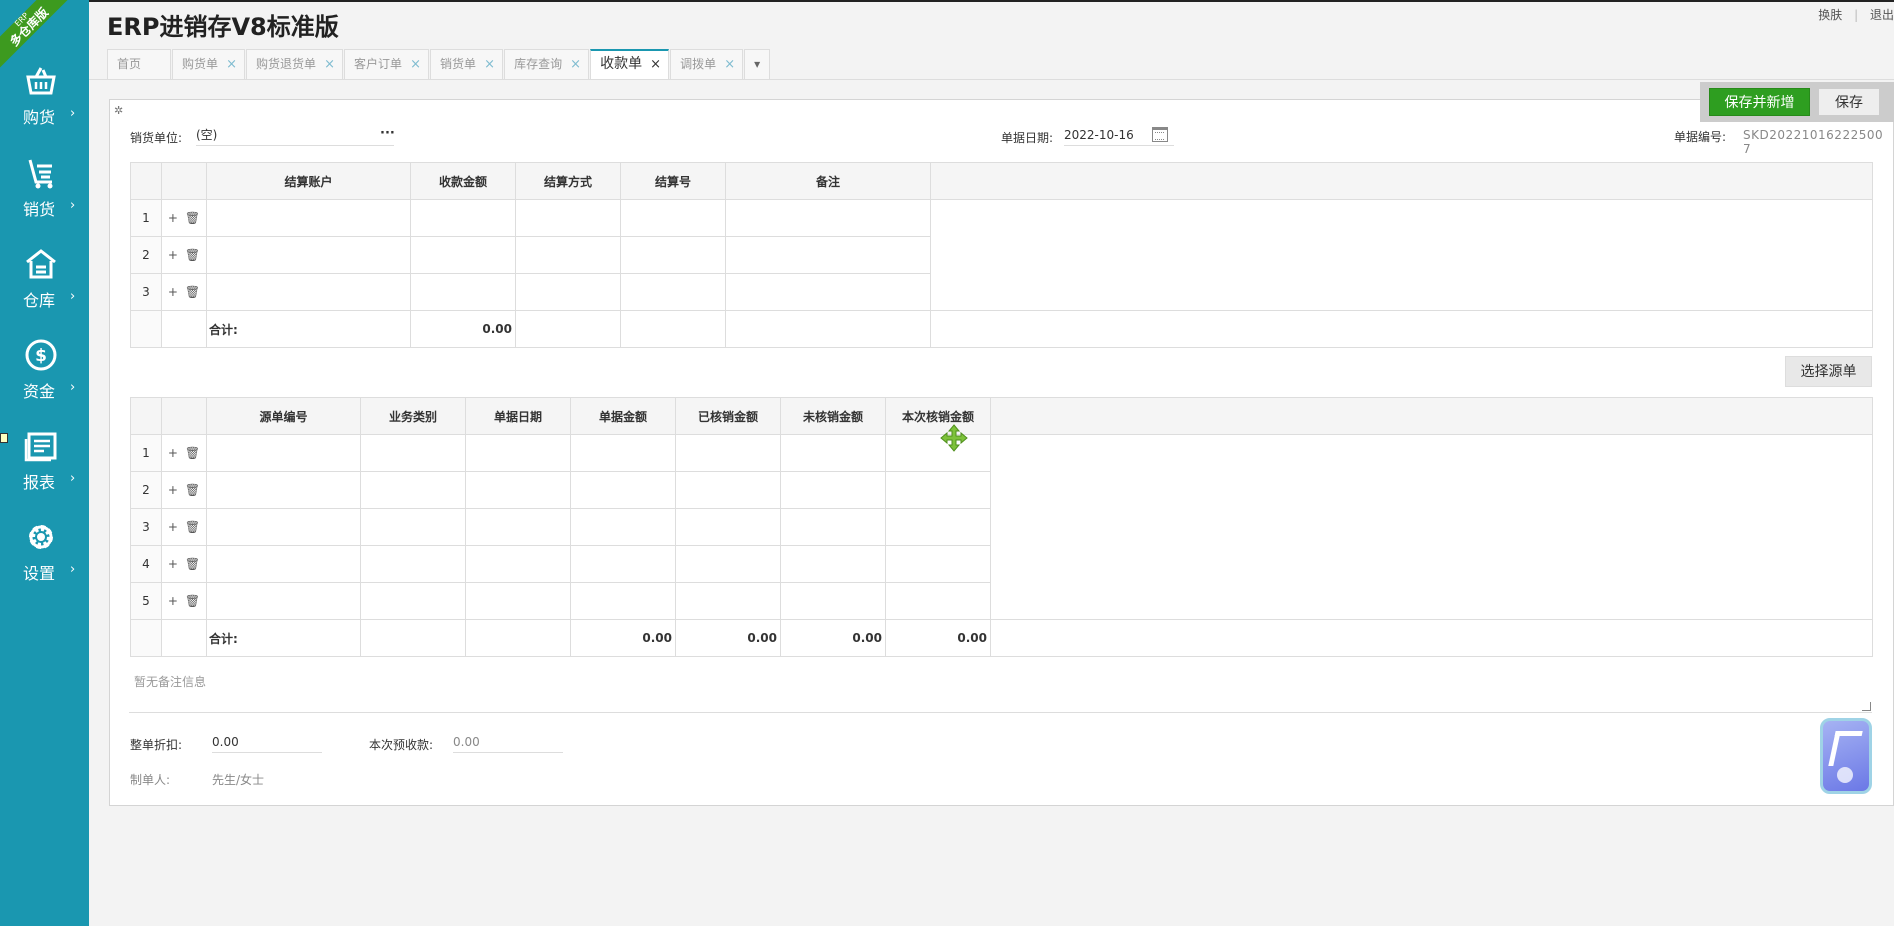 The width and height of the screenshot is (1894, 926). Describe the element at coordinates (1828, 371) in the screenshot. I see `select-source-button: 选择源单` at that location.